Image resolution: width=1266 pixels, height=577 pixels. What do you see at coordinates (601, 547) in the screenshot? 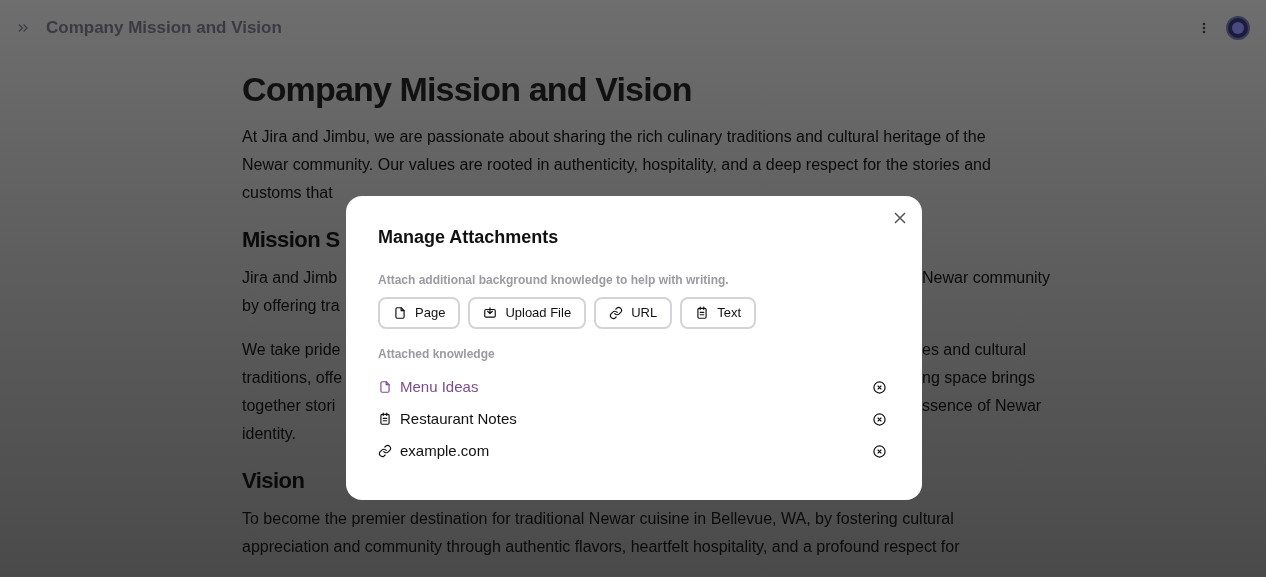
I see `paragraph-line: appreciation and community through authentic flavors, heartfelt hospitality, and a profound respect for` at bounding box center [601, 547].